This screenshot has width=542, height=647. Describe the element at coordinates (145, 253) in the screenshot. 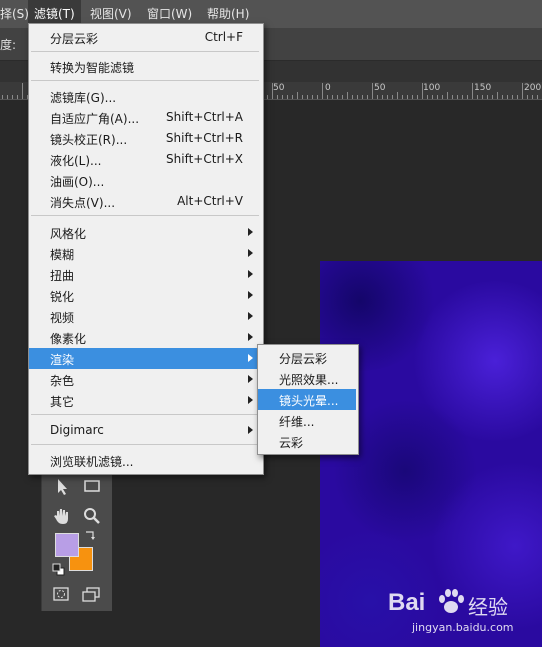

I see `menu-item-blur: 模糊` at that location.